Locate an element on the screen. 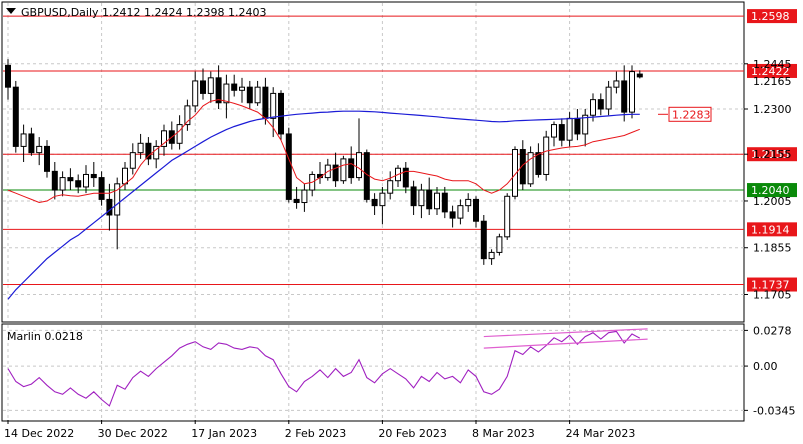 The height and width of the screenshot is (444, 803). time-tick-label-5: 8 Mar 2023 is located at coordinates (503, 433).